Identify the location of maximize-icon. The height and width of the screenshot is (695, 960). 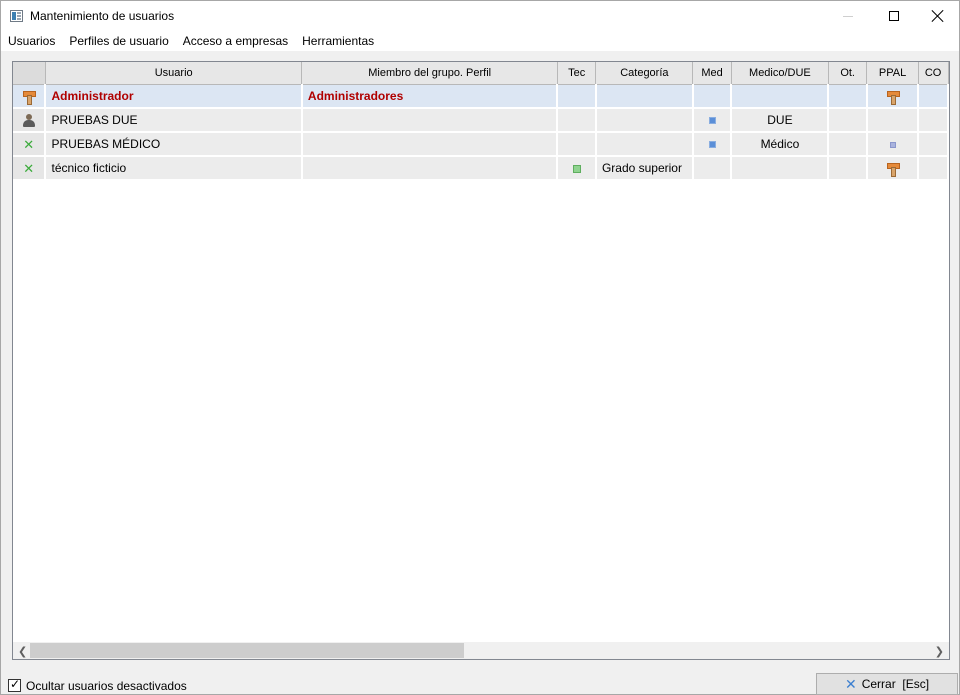
(894, 16).